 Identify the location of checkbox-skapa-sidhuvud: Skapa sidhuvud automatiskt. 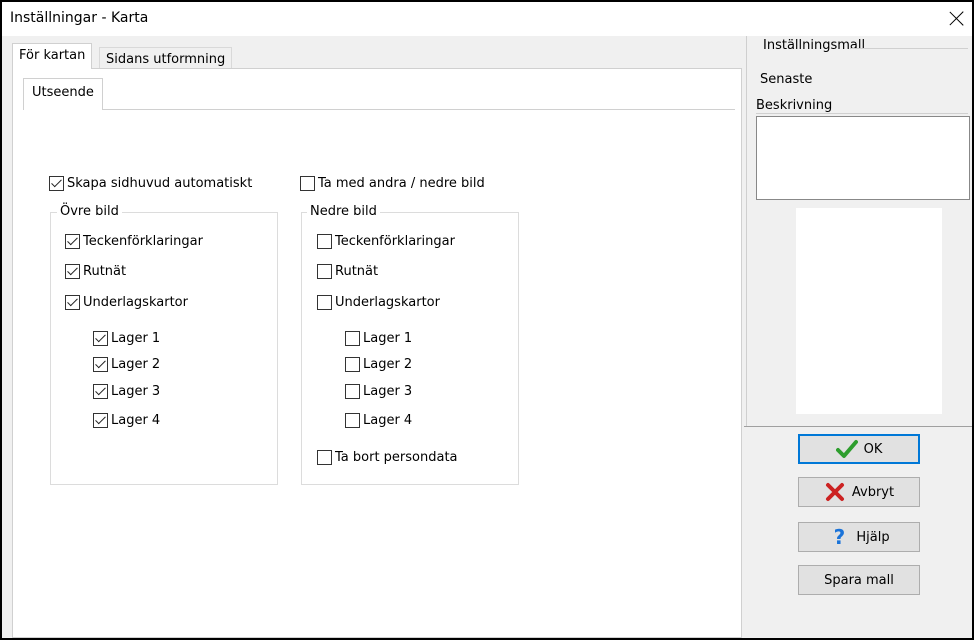
(150, 183).